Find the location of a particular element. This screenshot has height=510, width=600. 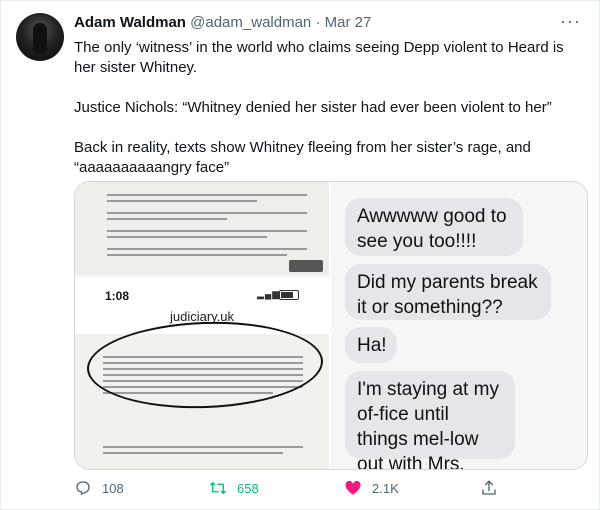

retweet-icon is located at coordinates (218, 488).